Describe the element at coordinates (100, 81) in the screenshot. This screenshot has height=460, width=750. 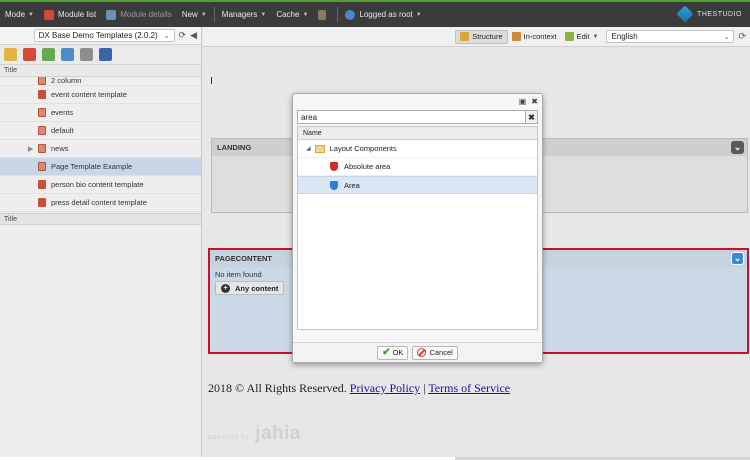
I see `tree-item: 2 column` at that location.